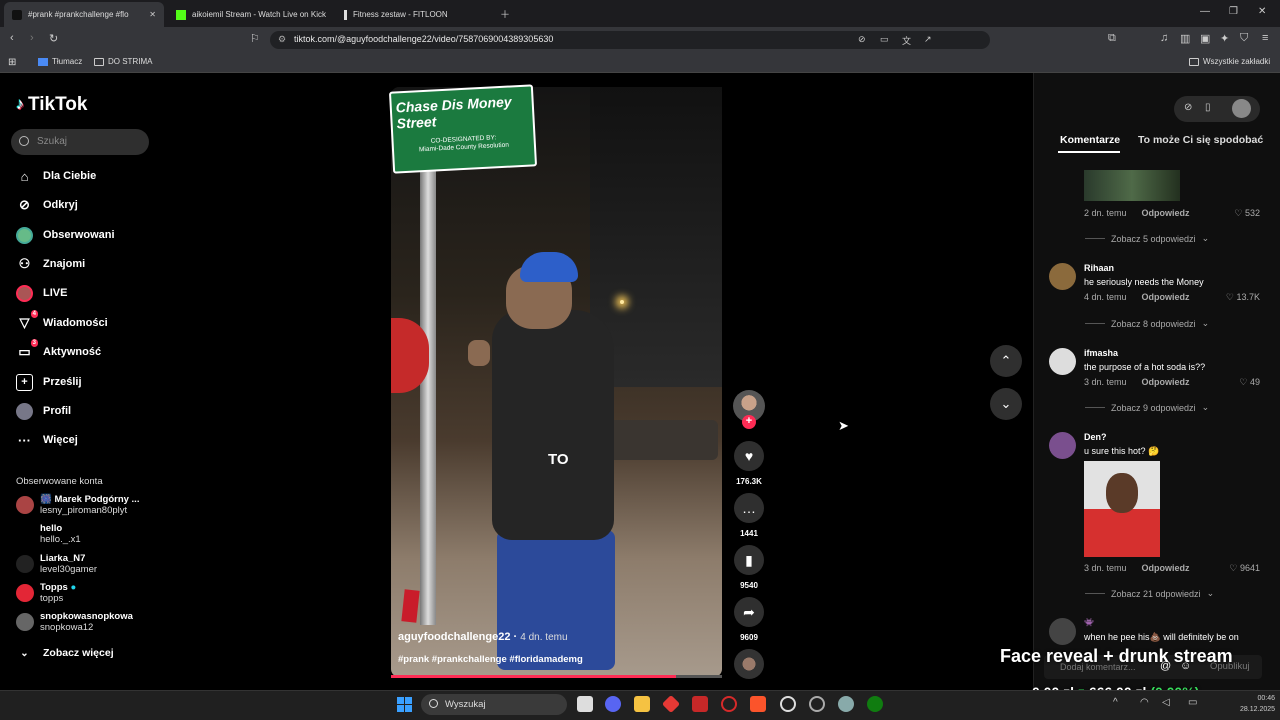 This screenshot has width=1280, height=720. Describe the element at coordinates (282, 39) in the screenshot. I see `site-info-icon: ⚙` at that location.